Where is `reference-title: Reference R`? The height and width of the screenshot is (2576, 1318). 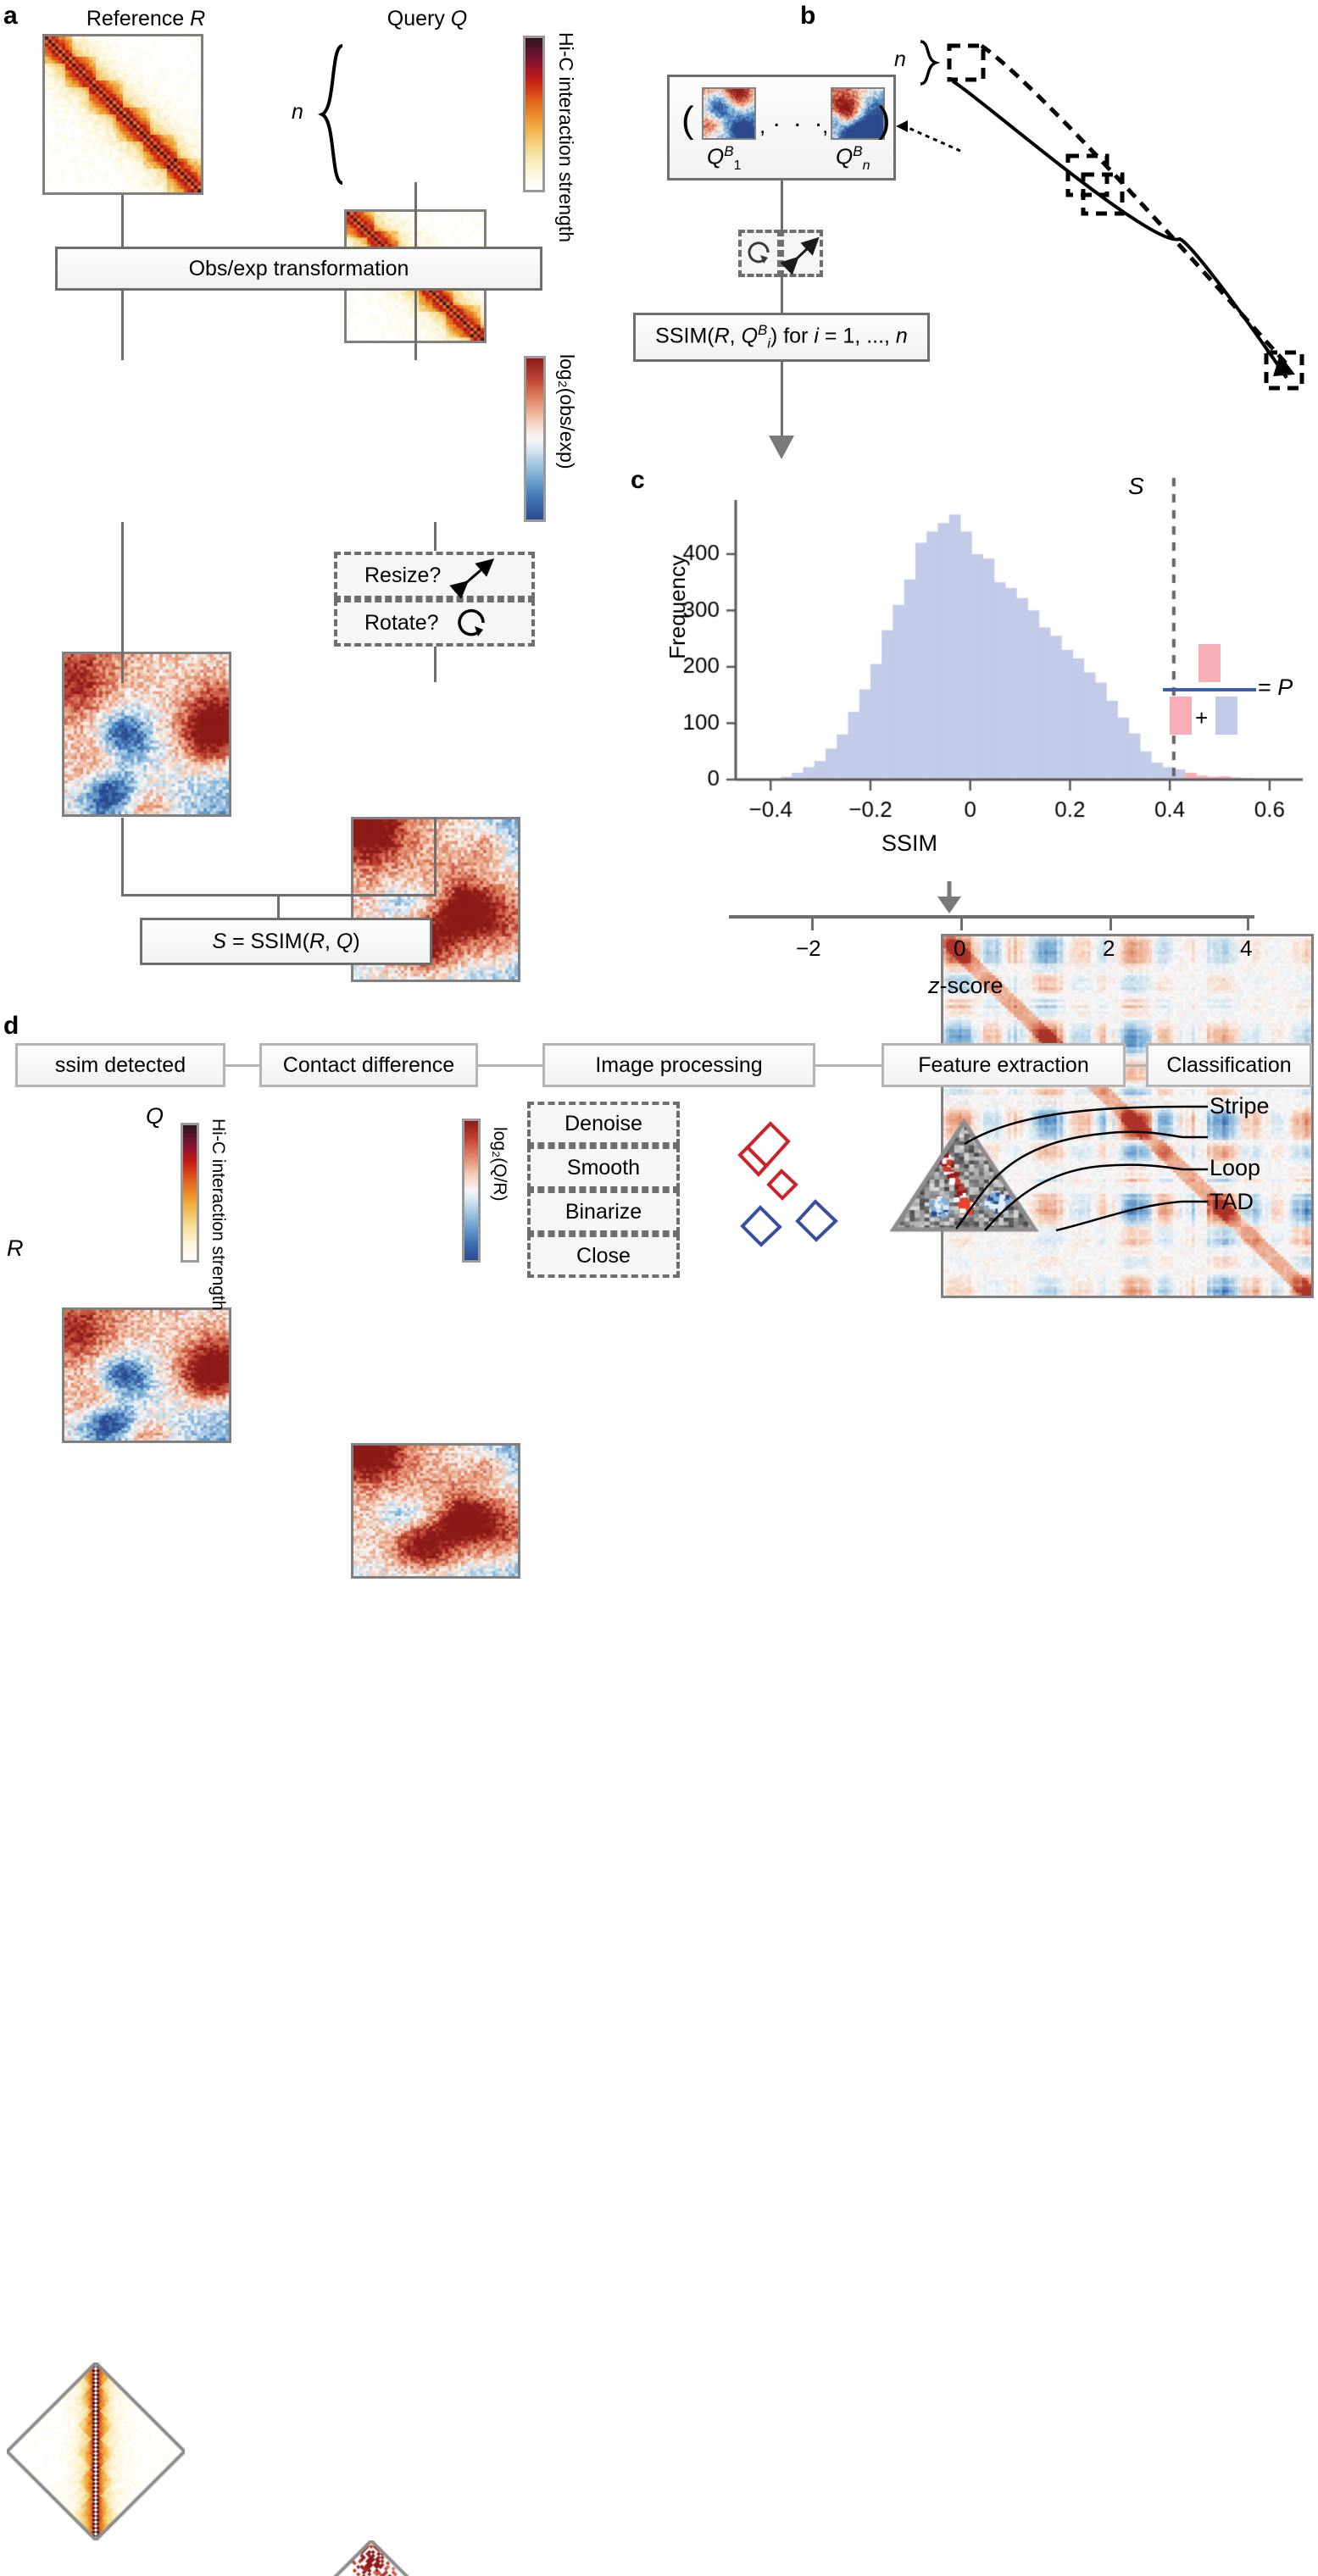
reference-title: Reference R is located at coordinates (146, 19).